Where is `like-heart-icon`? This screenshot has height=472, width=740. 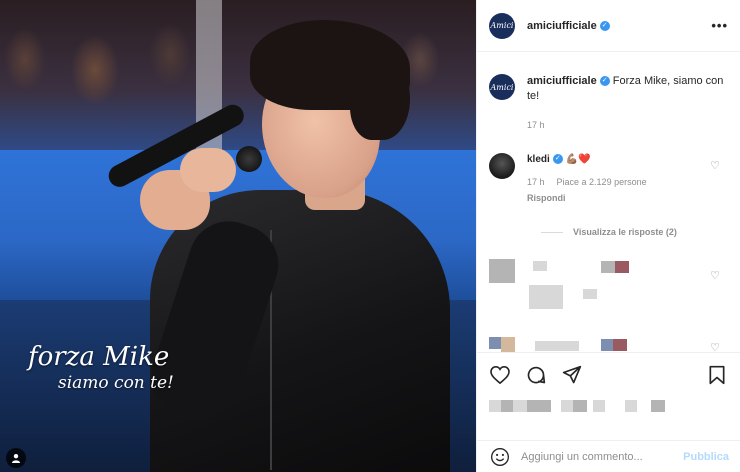
like-heart-icon is located at coordinates (500, 375).